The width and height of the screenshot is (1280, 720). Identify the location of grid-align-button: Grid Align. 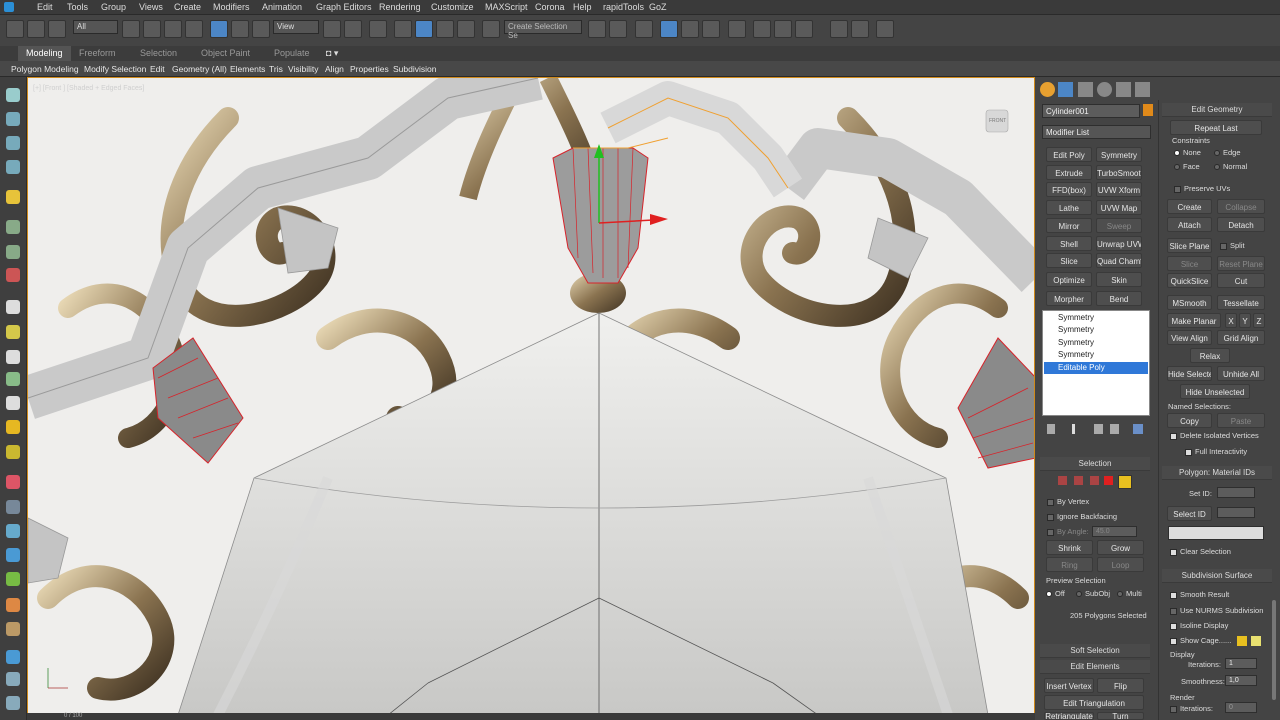
(1241, 337).